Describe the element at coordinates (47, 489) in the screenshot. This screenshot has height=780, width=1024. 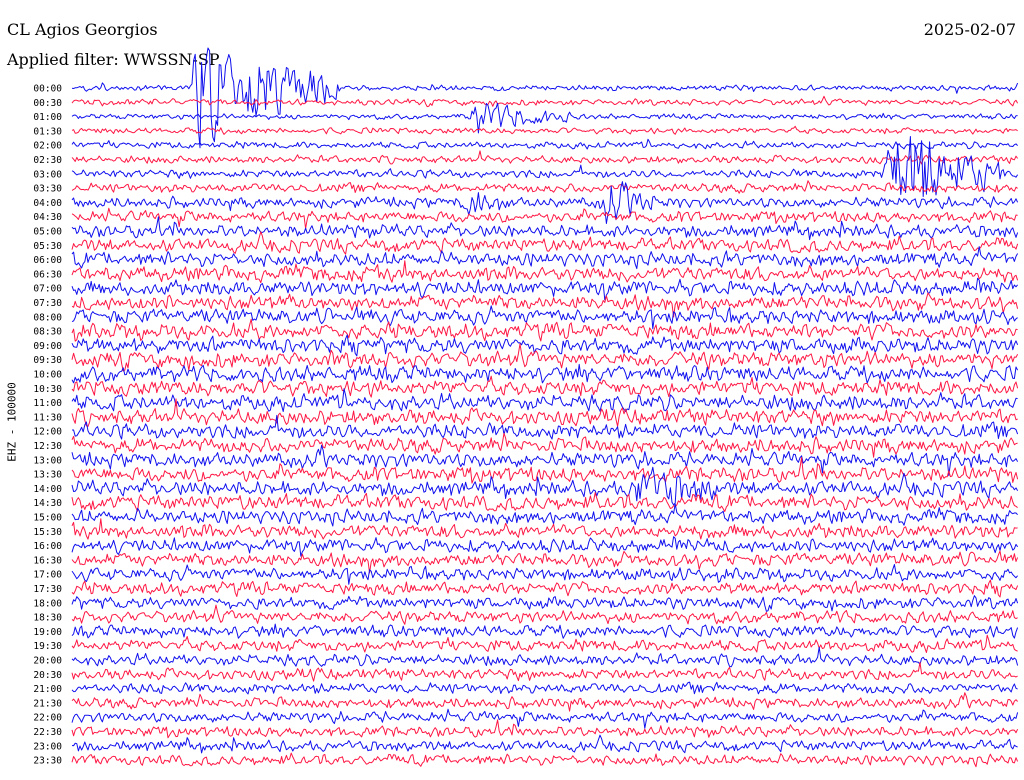
I see `row-time-label: 14:00` at that location.